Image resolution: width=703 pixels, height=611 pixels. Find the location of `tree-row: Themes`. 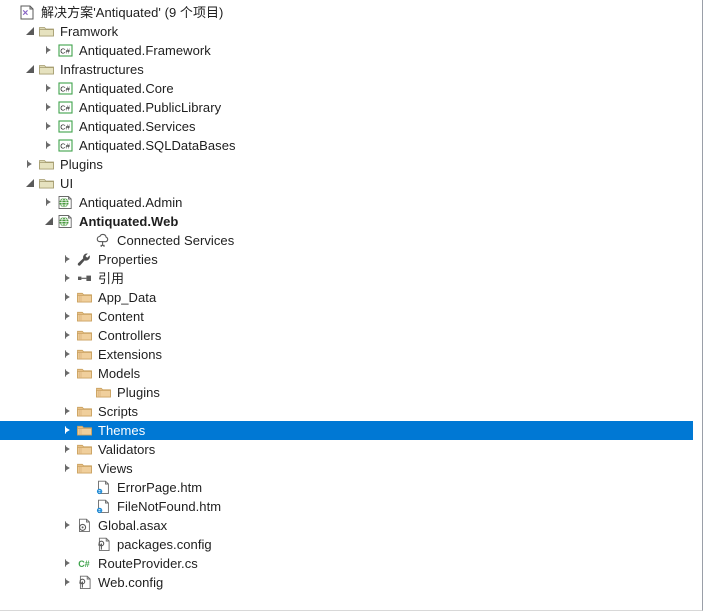

tree-row: Themes is located at coordinates (346, 430).